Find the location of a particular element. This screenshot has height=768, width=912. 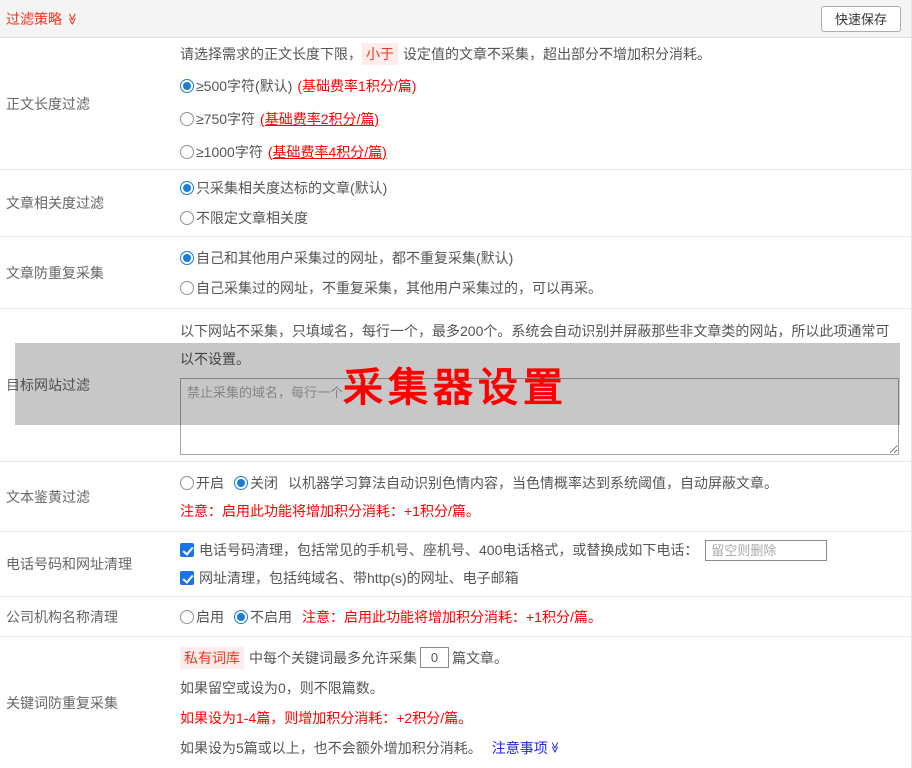

less-than-highlight: 小于 is located at coordinates (380, 54).